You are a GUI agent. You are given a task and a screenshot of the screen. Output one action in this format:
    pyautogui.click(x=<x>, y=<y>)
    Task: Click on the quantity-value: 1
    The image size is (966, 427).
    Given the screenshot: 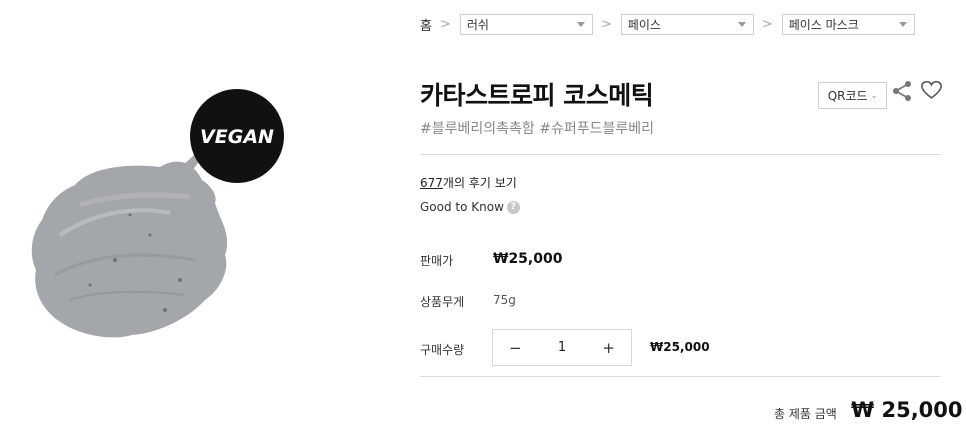 What is the action you would take?
    pyautogui.click(x=562, y=347)
    